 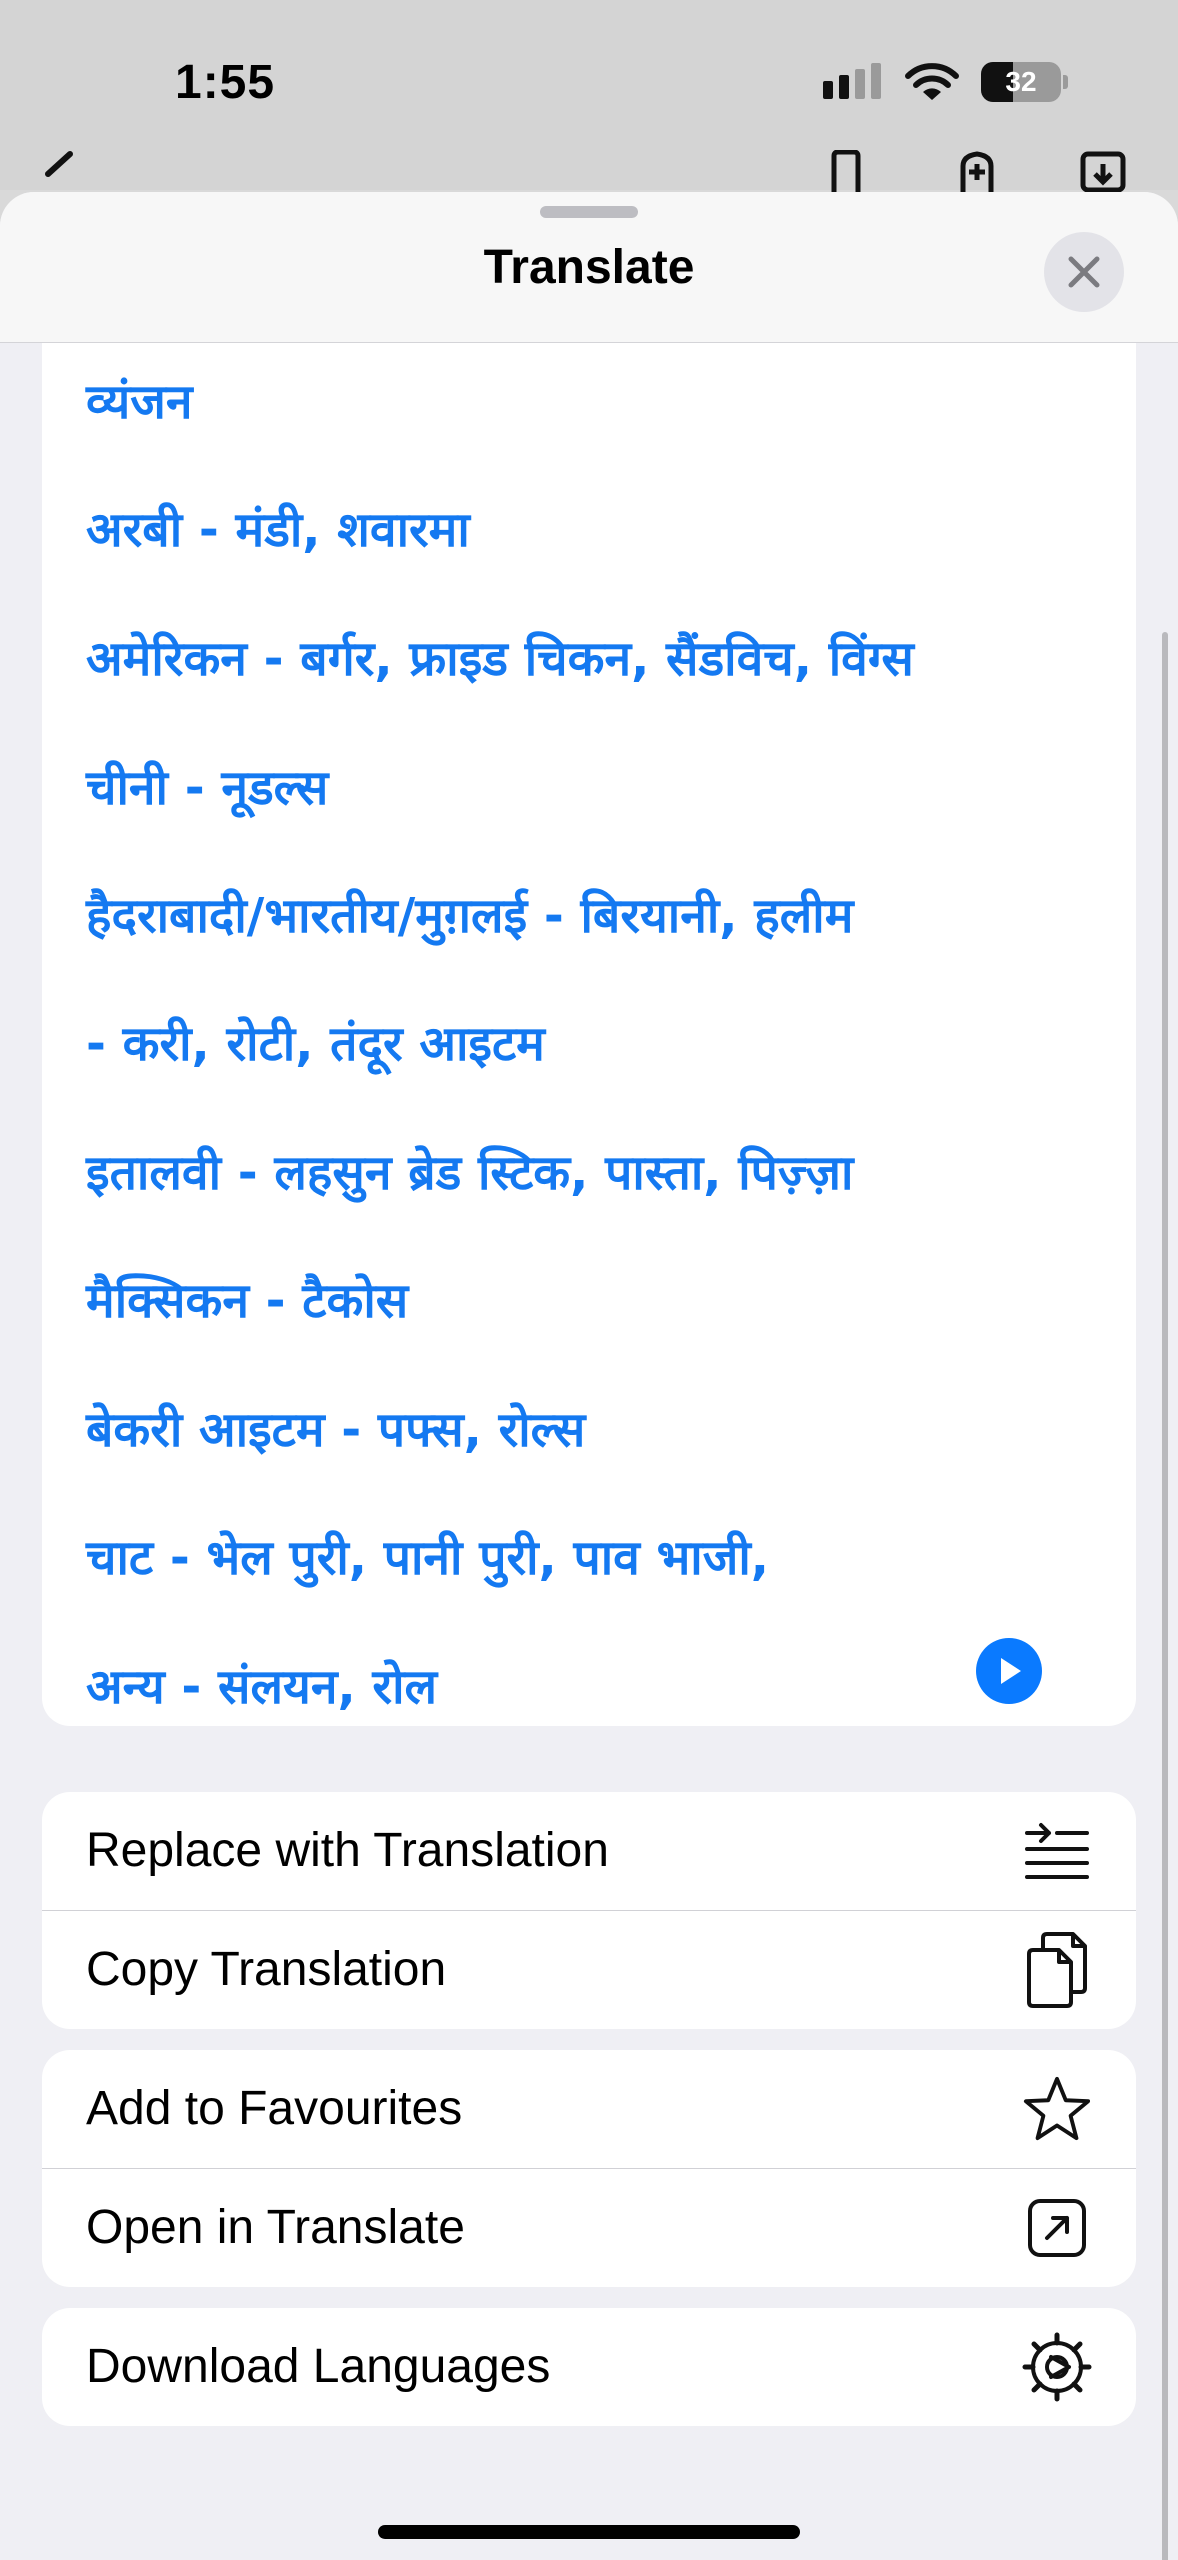 What do you see at coordinates (336, 1430) in the screenshot?
I see `translation-line: बेकरी आइटम - पफ्स, रोल्स` at bounding box center [336, 1430].